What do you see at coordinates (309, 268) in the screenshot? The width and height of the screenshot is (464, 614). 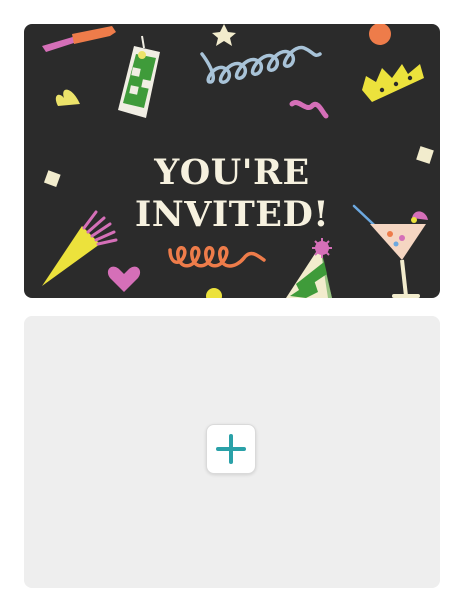 I see `party-hat-icon` at bounding box center [309, 268].